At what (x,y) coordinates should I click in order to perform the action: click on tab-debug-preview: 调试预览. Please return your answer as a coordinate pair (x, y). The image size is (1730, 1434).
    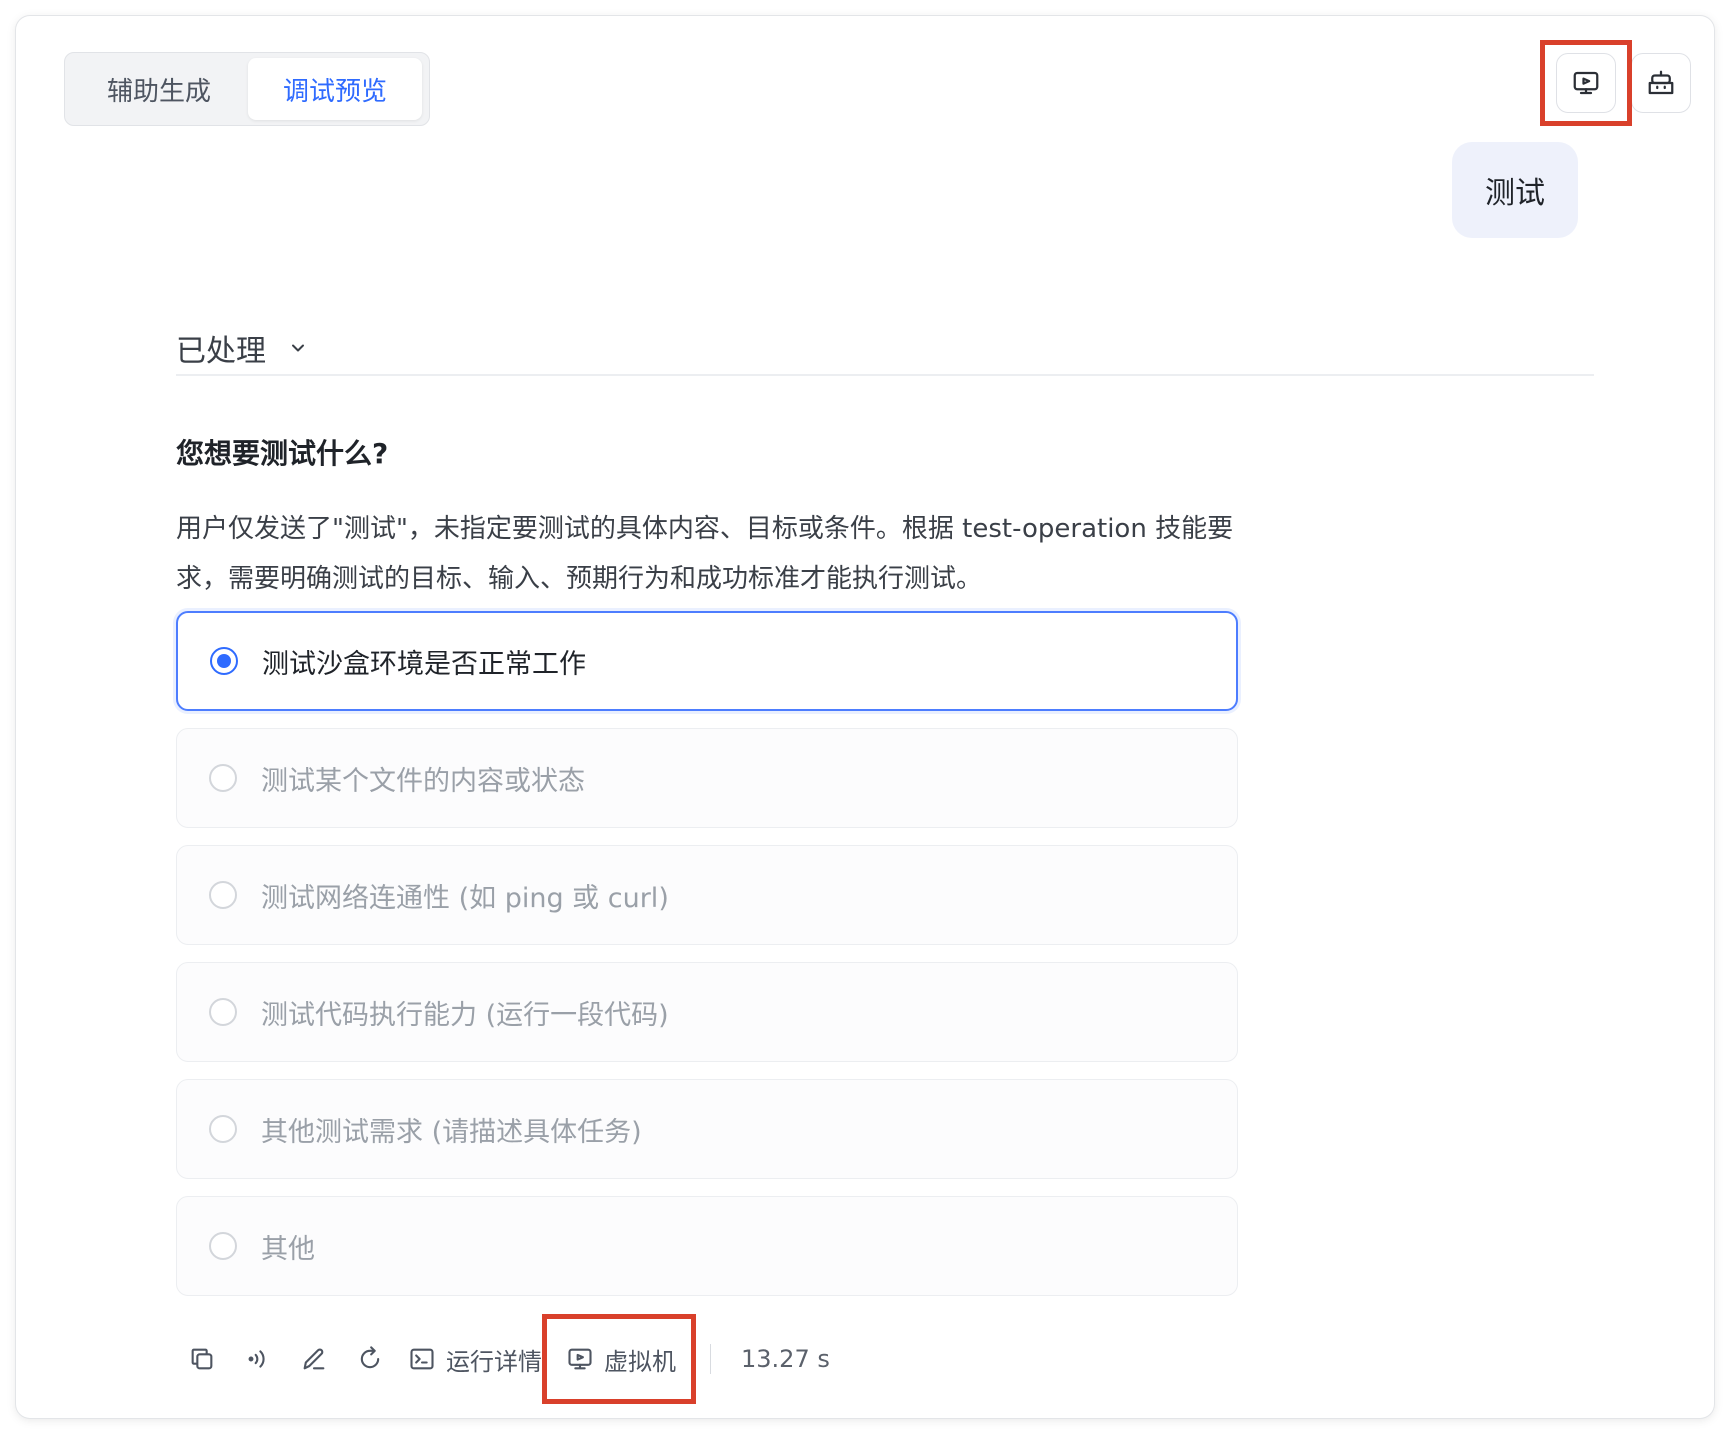
    Looking at the image, I should click on (335, 89).